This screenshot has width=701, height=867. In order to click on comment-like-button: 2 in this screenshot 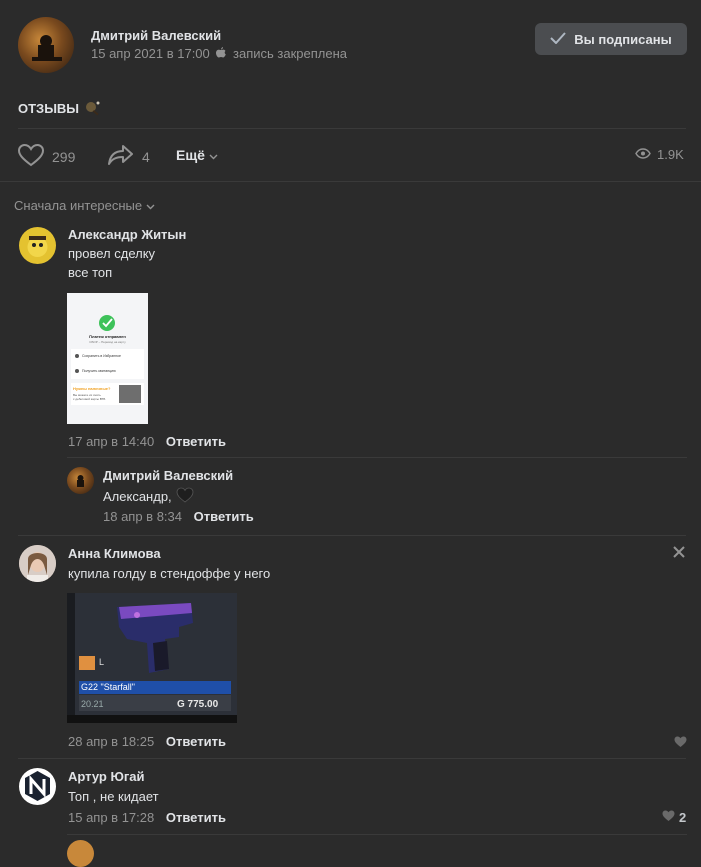, I will do `click(674, 817)`.